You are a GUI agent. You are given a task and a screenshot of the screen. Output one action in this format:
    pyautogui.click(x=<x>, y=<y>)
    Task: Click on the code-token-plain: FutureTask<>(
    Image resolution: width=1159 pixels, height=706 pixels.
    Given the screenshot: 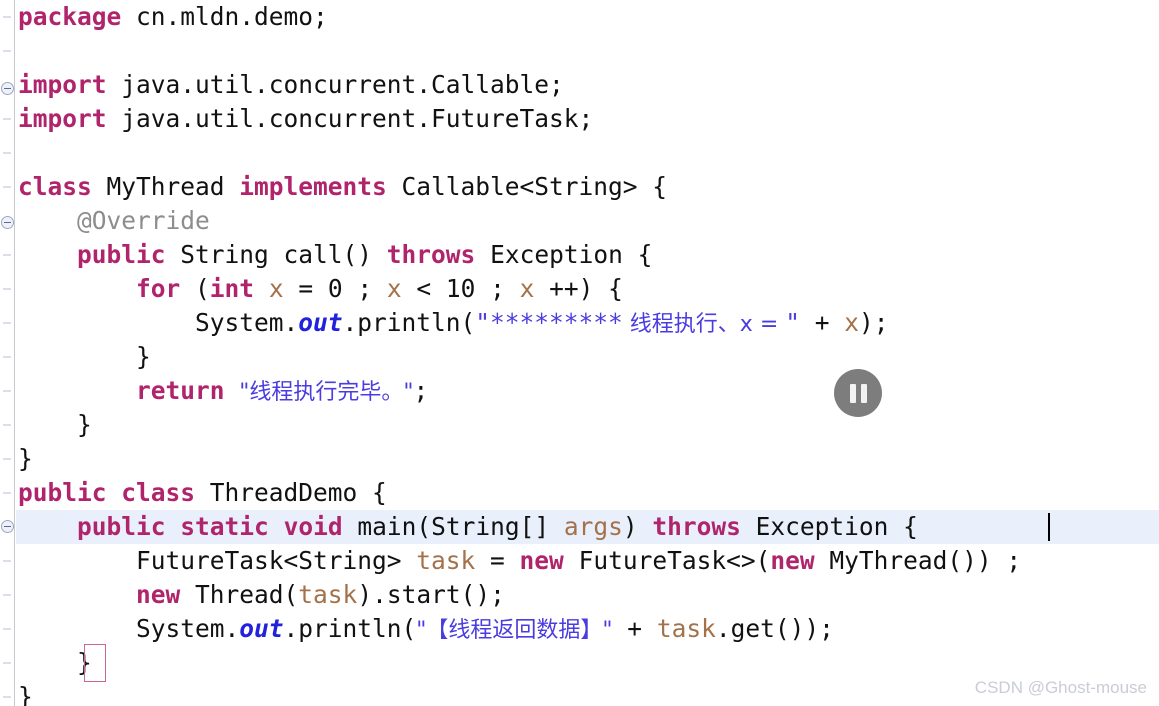 What is the action you would take?
    pyautogui.click(x=667, y=560)
    